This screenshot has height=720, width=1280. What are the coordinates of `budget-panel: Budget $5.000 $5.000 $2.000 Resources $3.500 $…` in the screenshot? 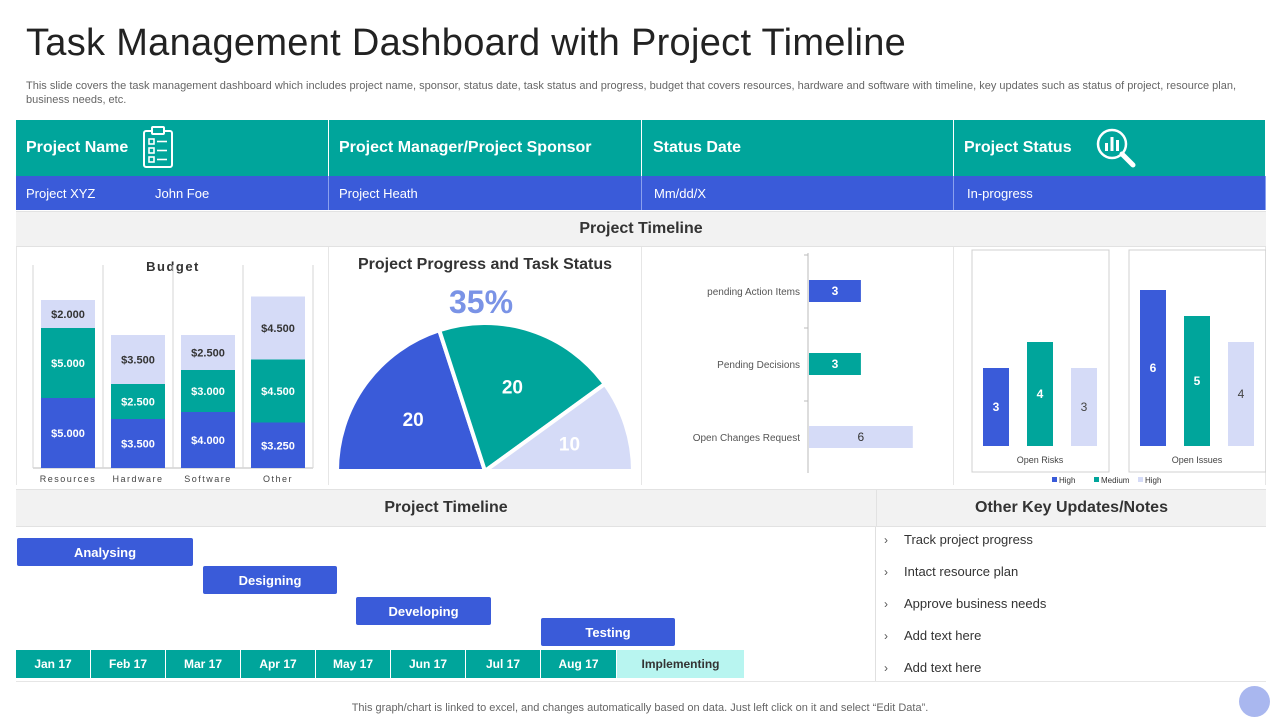 It's located at (172, 366).